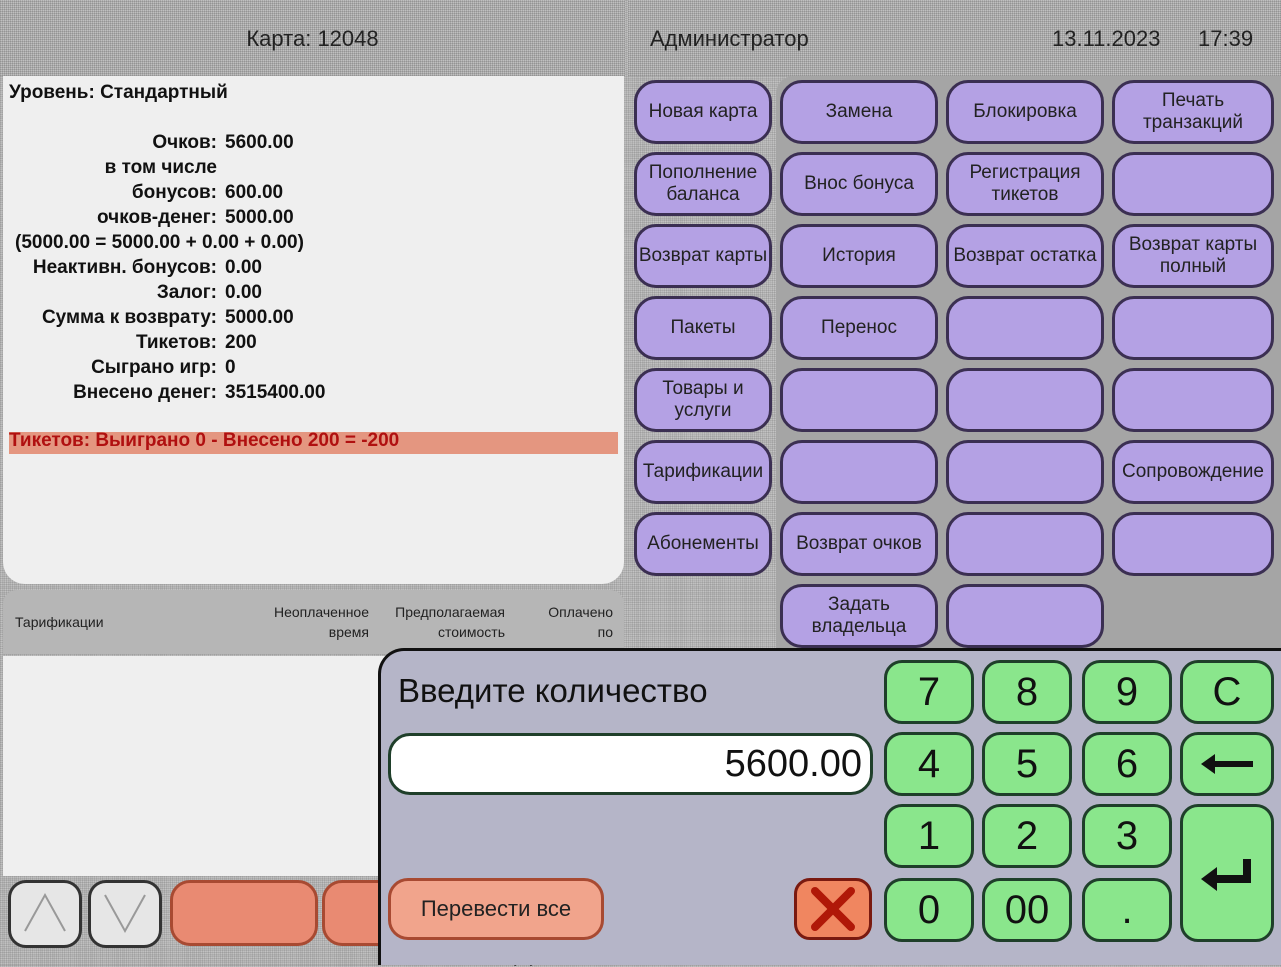  I want to click on user-name: Администратор, so click(729, 38).